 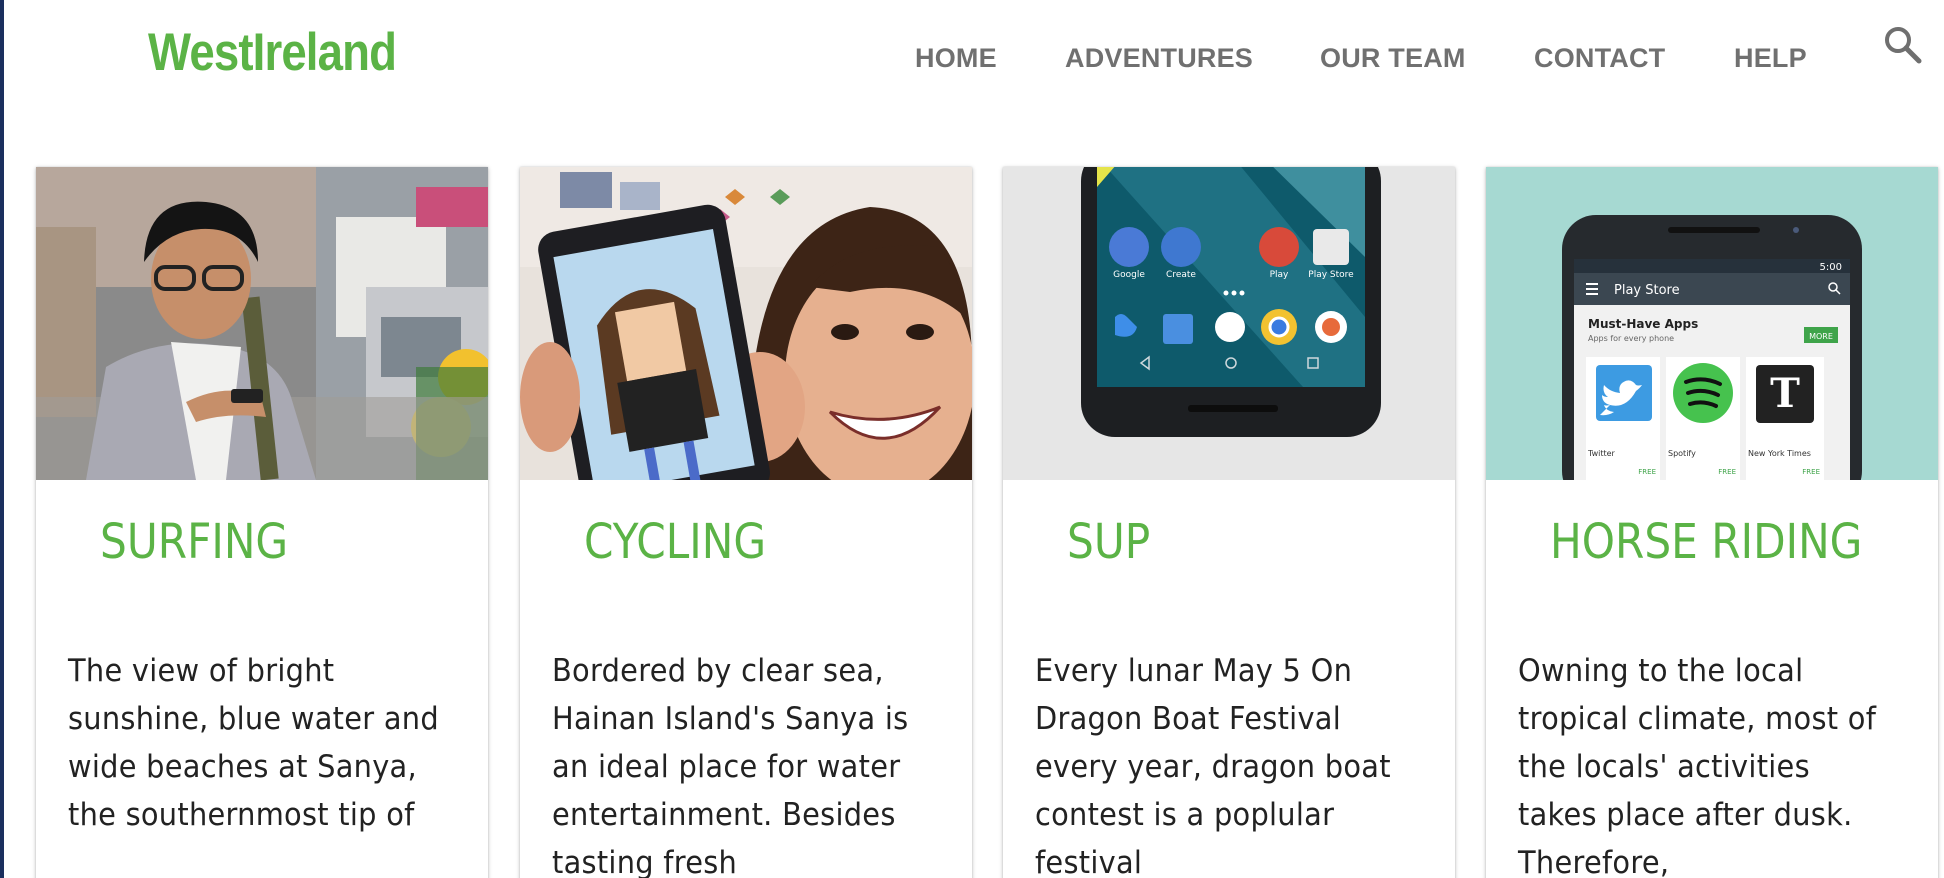 What do you see at coordinates (1601, 453) in the screenshot?
I see `play-store-app-twitter: Twitter` at bounding box center [1601, 453].